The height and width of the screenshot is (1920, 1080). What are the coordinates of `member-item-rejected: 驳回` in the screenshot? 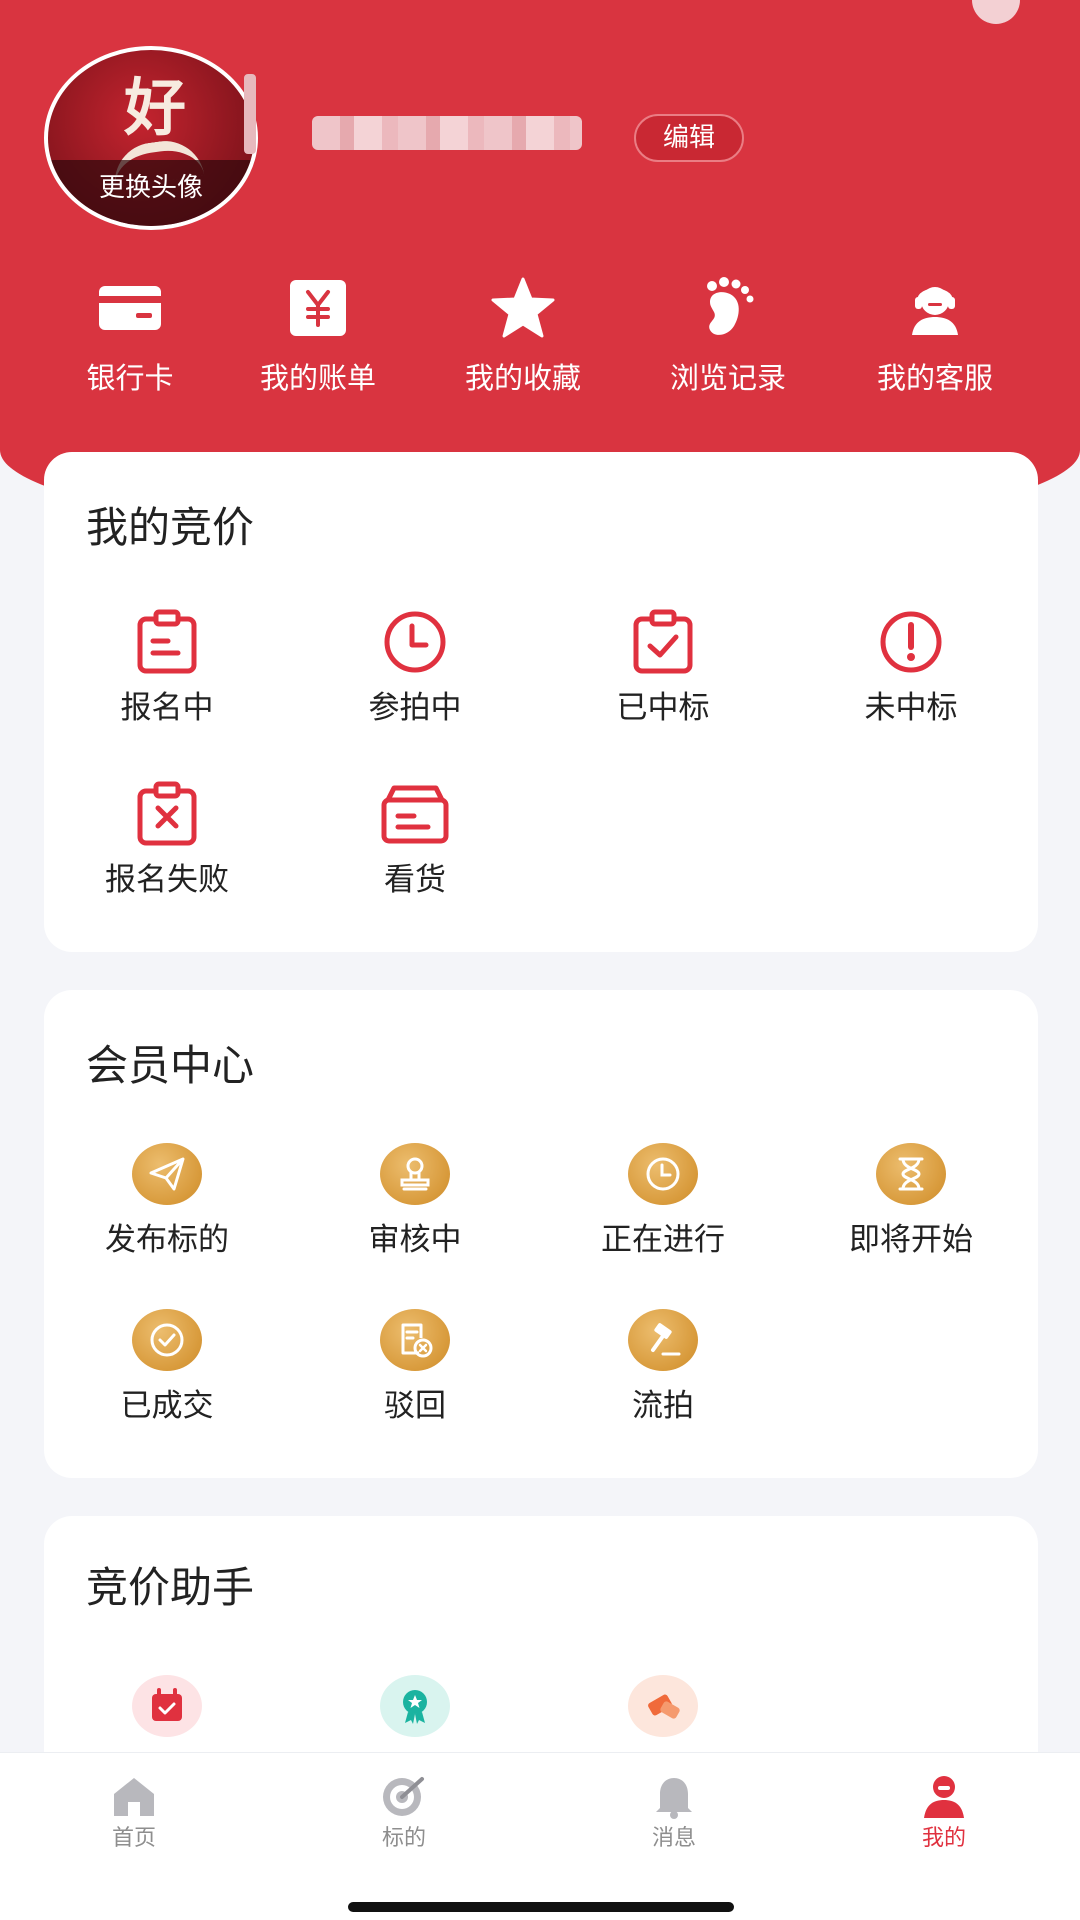 It's located at (415, 1366).